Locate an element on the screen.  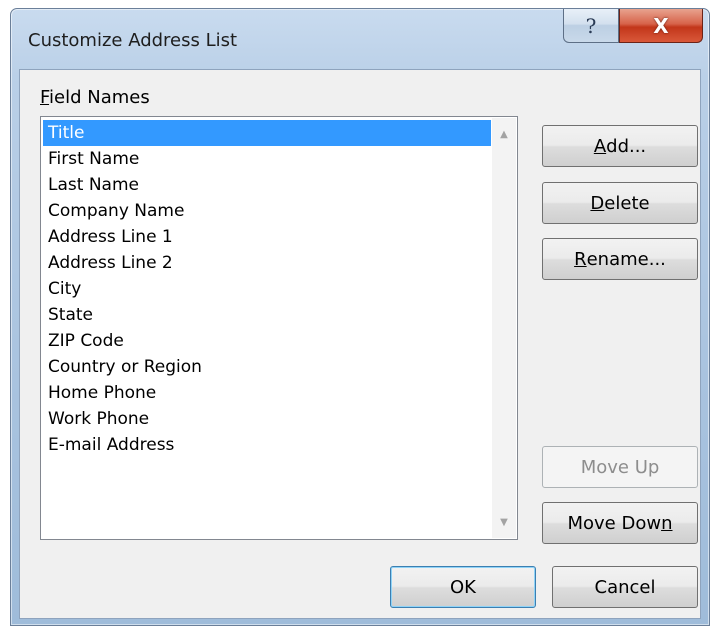
vertical-scrollbar: ▲ ▼ is located at coordinates (504, 328).